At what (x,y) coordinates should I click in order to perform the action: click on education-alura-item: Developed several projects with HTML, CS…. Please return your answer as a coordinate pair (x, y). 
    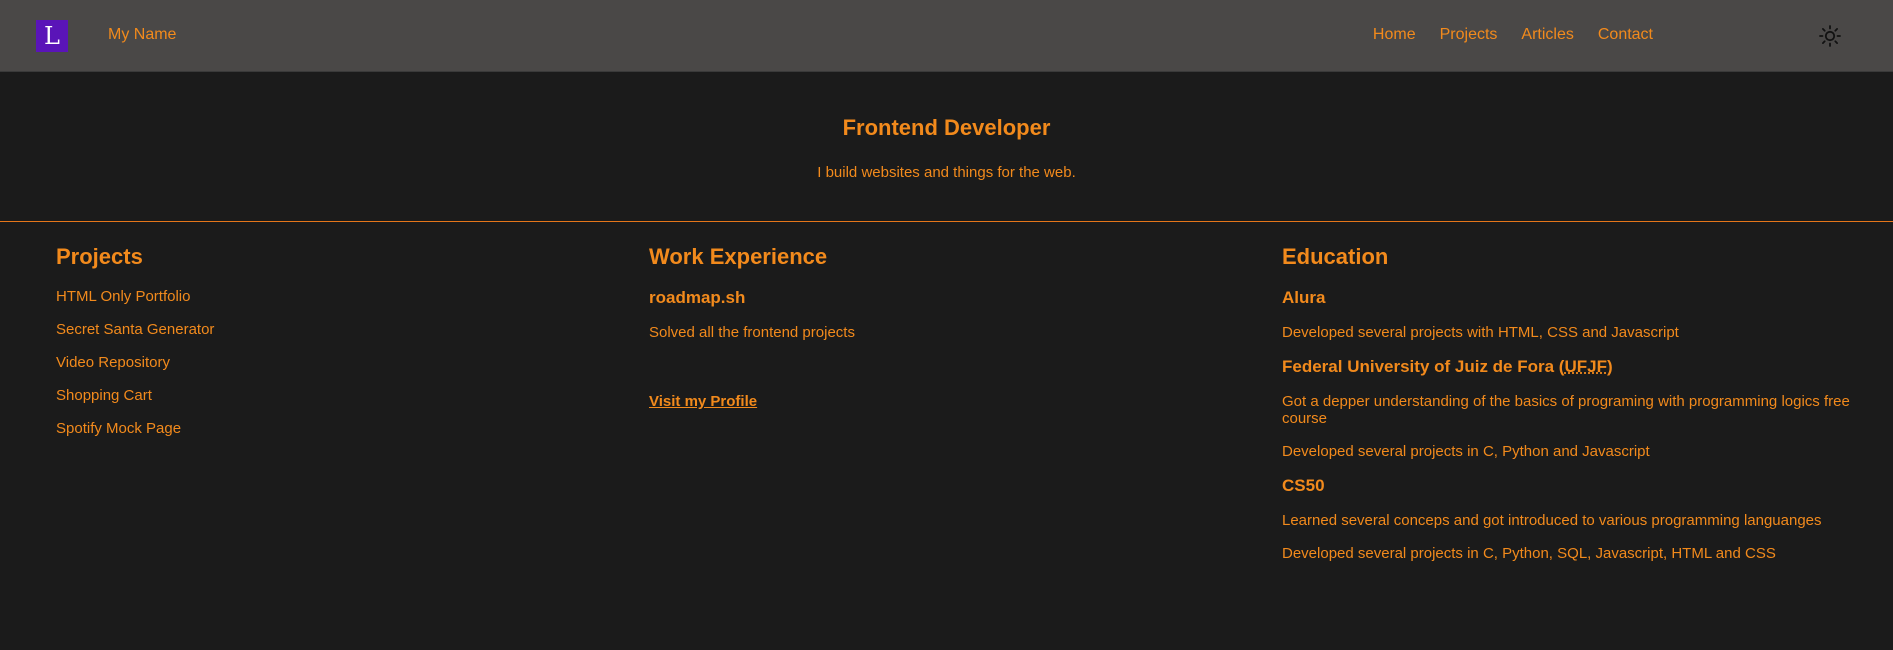
    Looking at the image, I should click on (1480, 332).